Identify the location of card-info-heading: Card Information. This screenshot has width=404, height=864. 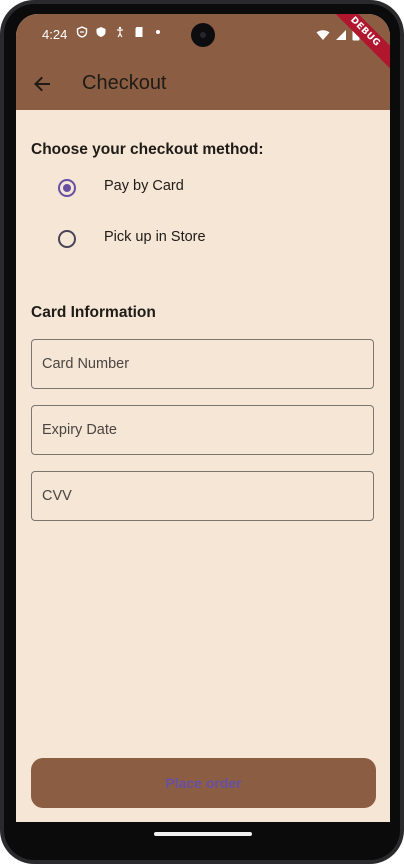
(93, 312).